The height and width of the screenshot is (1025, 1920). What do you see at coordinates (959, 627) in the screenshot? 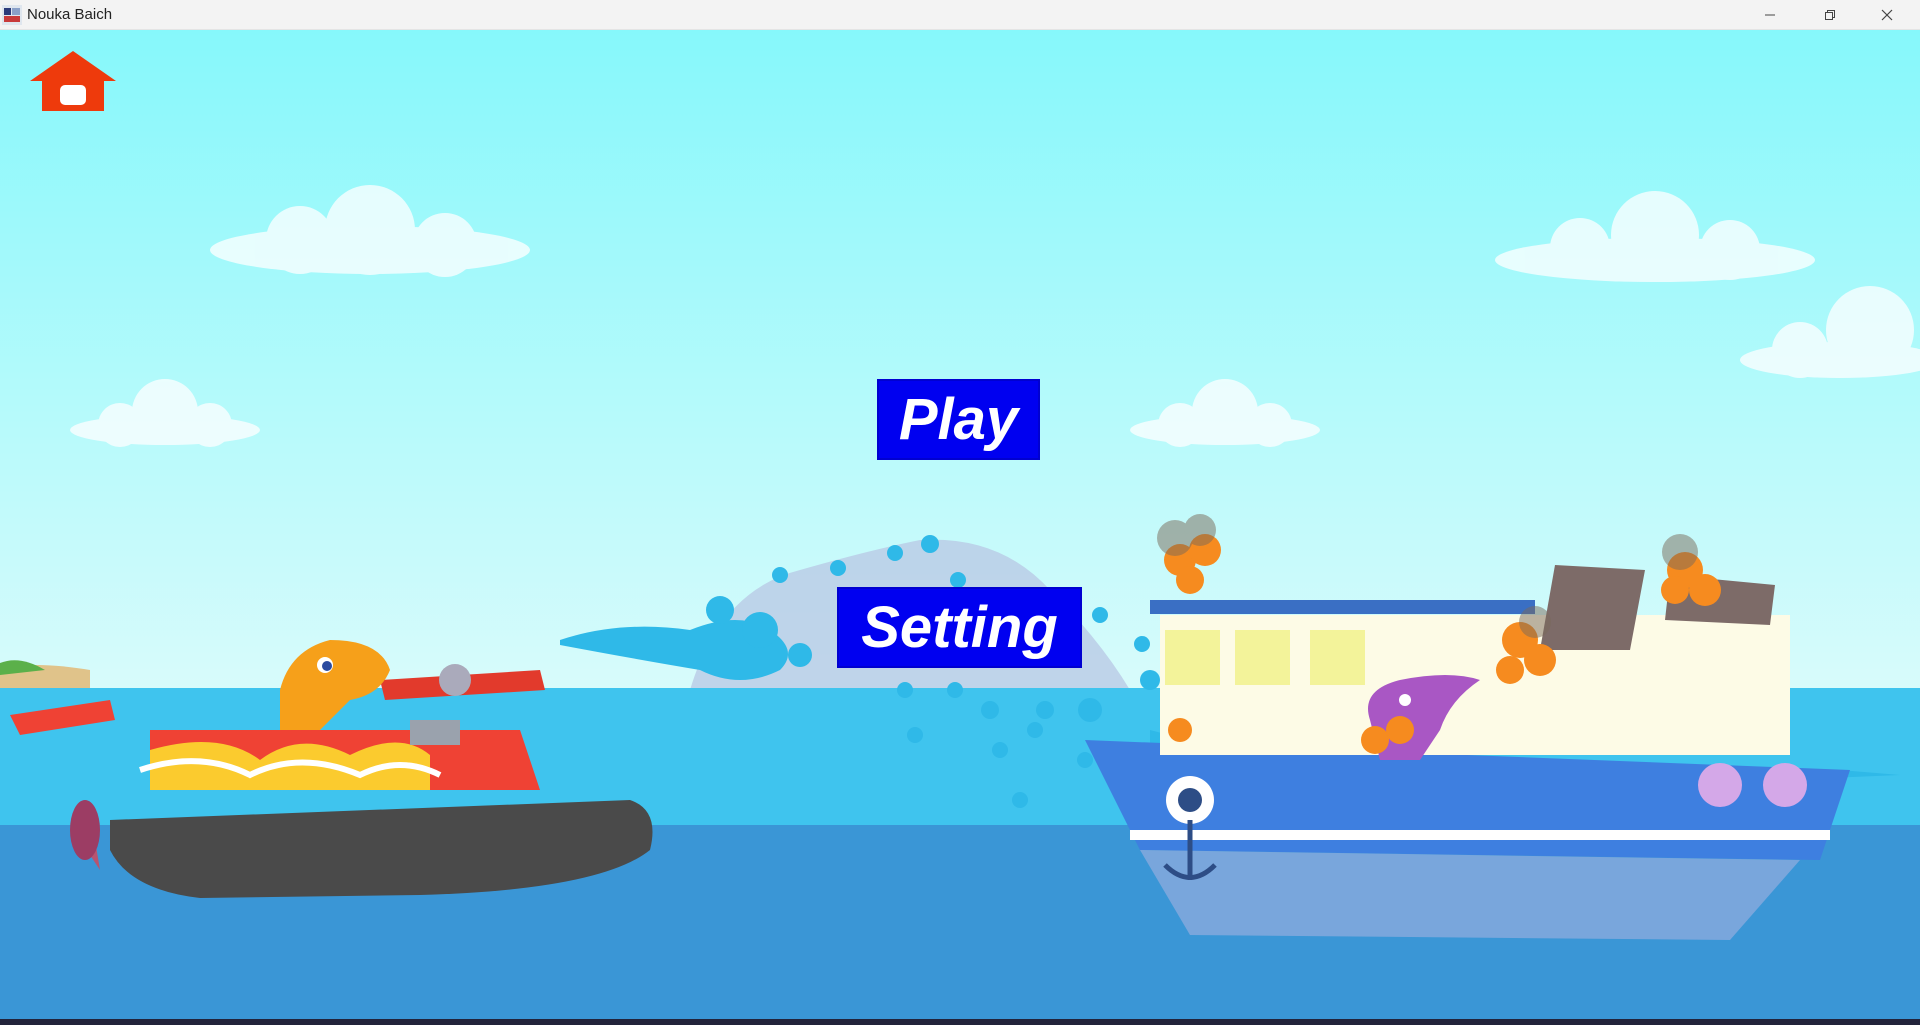
I see `setting-button: Setting` at bounding box center [959, 627].